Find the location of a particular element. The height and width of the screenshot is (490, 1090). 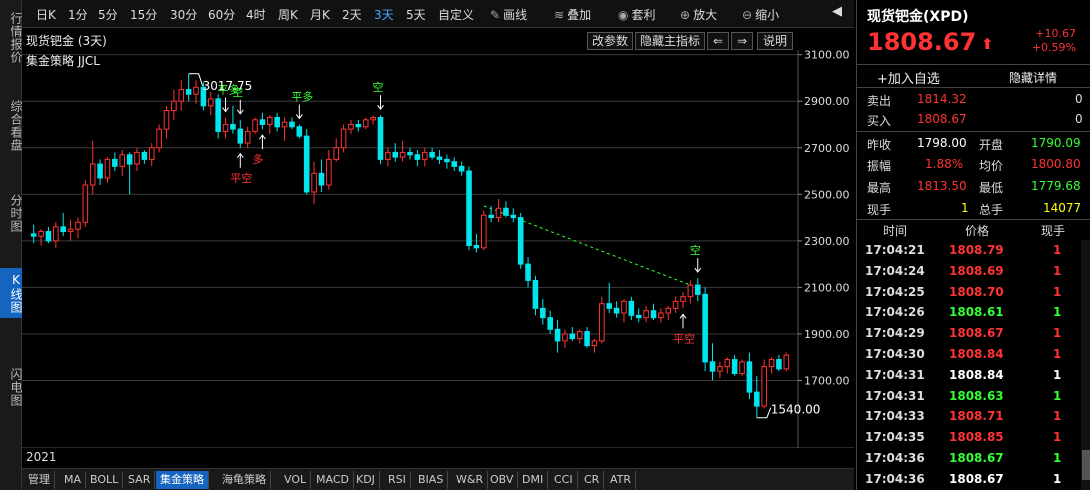

hide-detail-button: 隐藏详情 is located at coordinates (1033, 77).